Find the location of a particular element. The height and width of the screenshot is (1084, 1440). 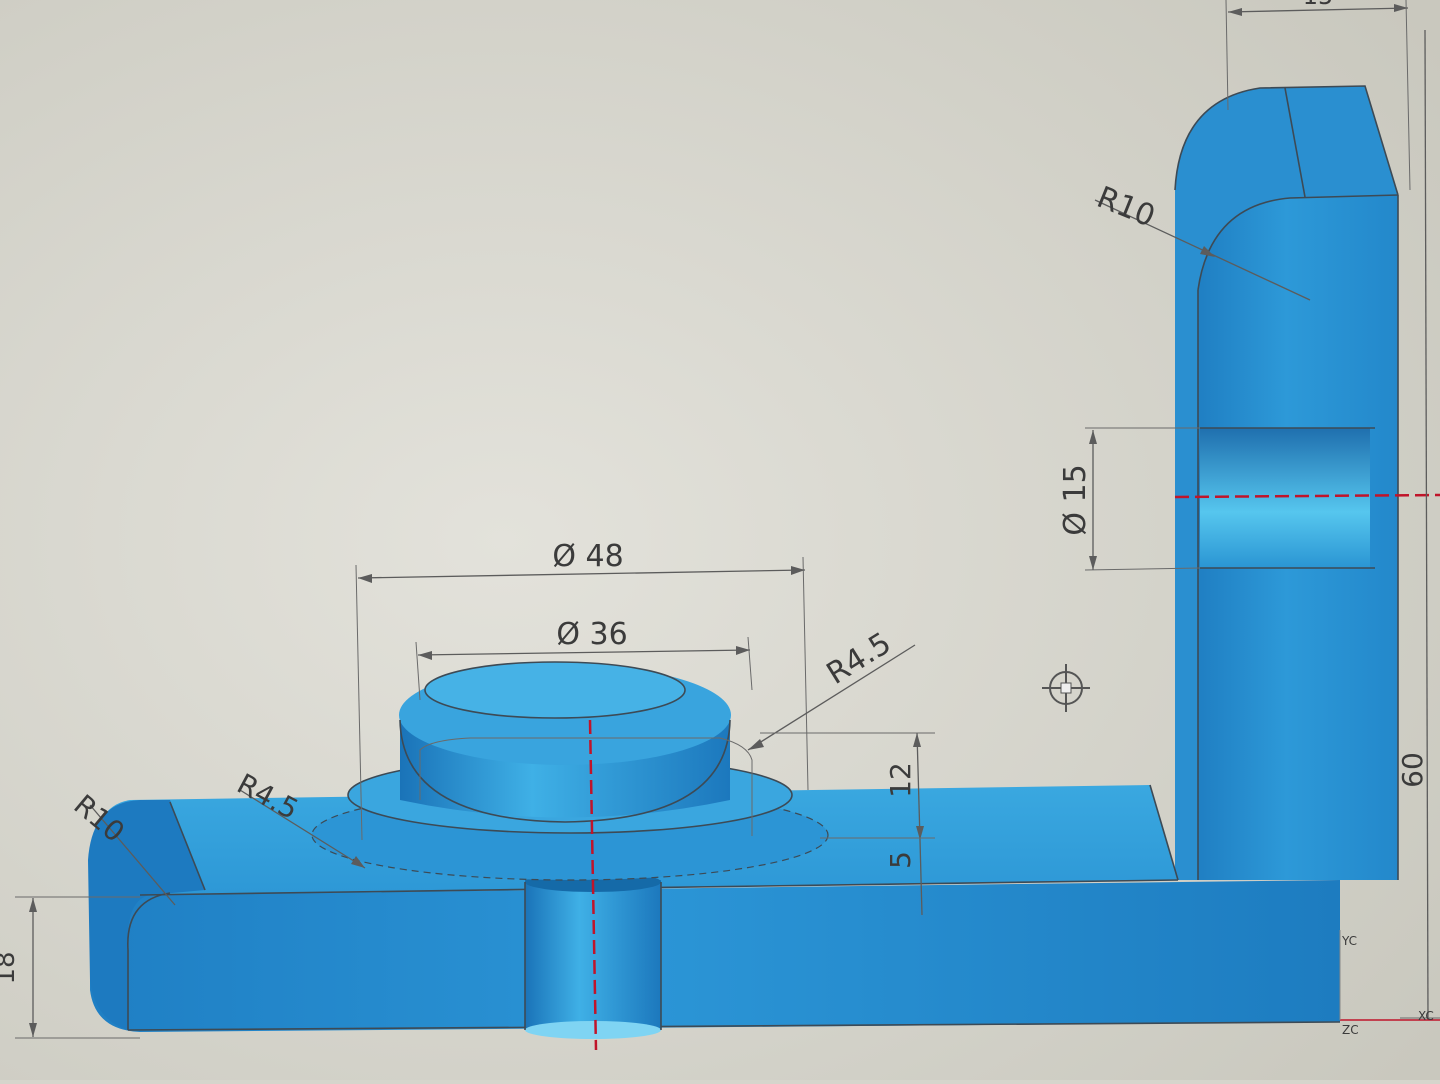

label-h-5: 5 is located at coordinates (900, 860).